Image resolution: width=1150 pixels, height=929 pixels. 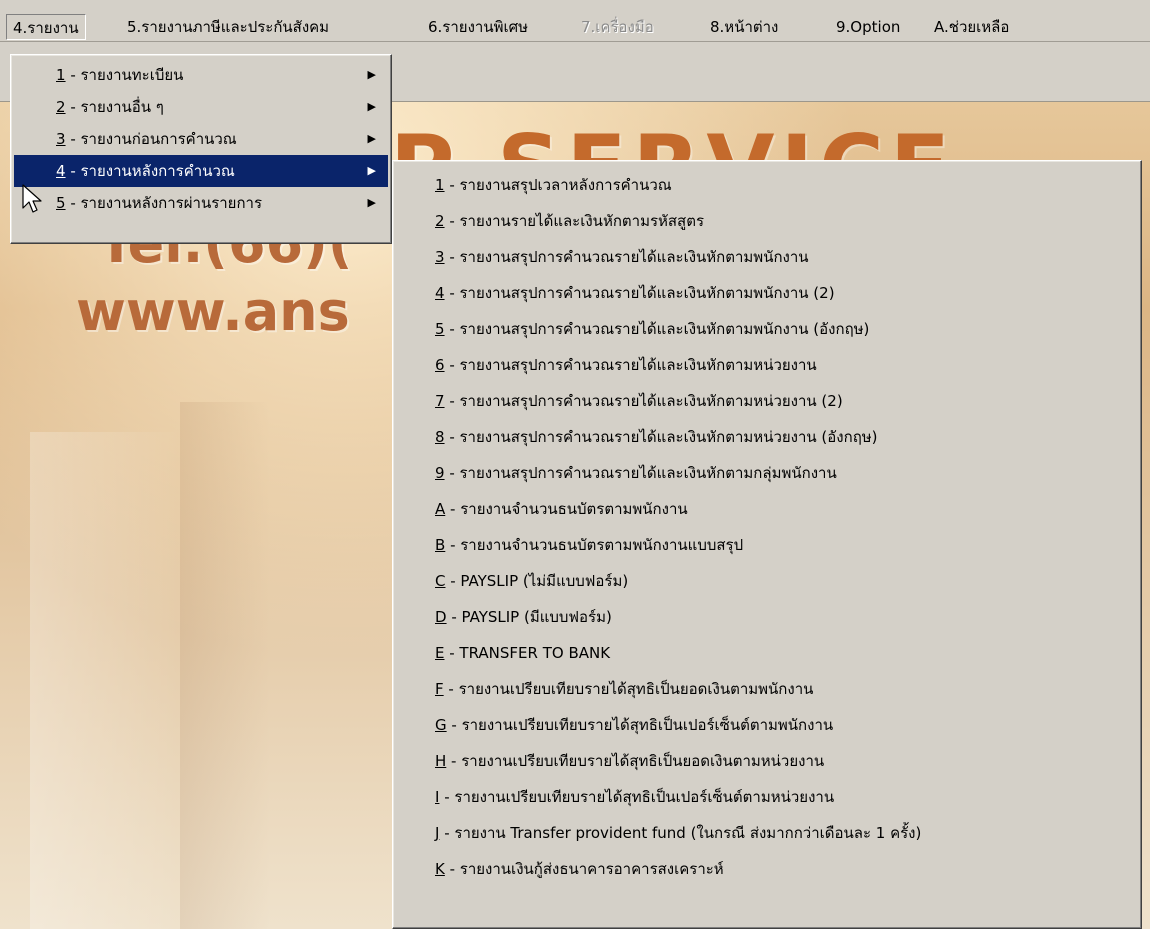 I want to click on menu-item-label: - รายงานก่อนการคำนวณ, so click(x=151, y=139).